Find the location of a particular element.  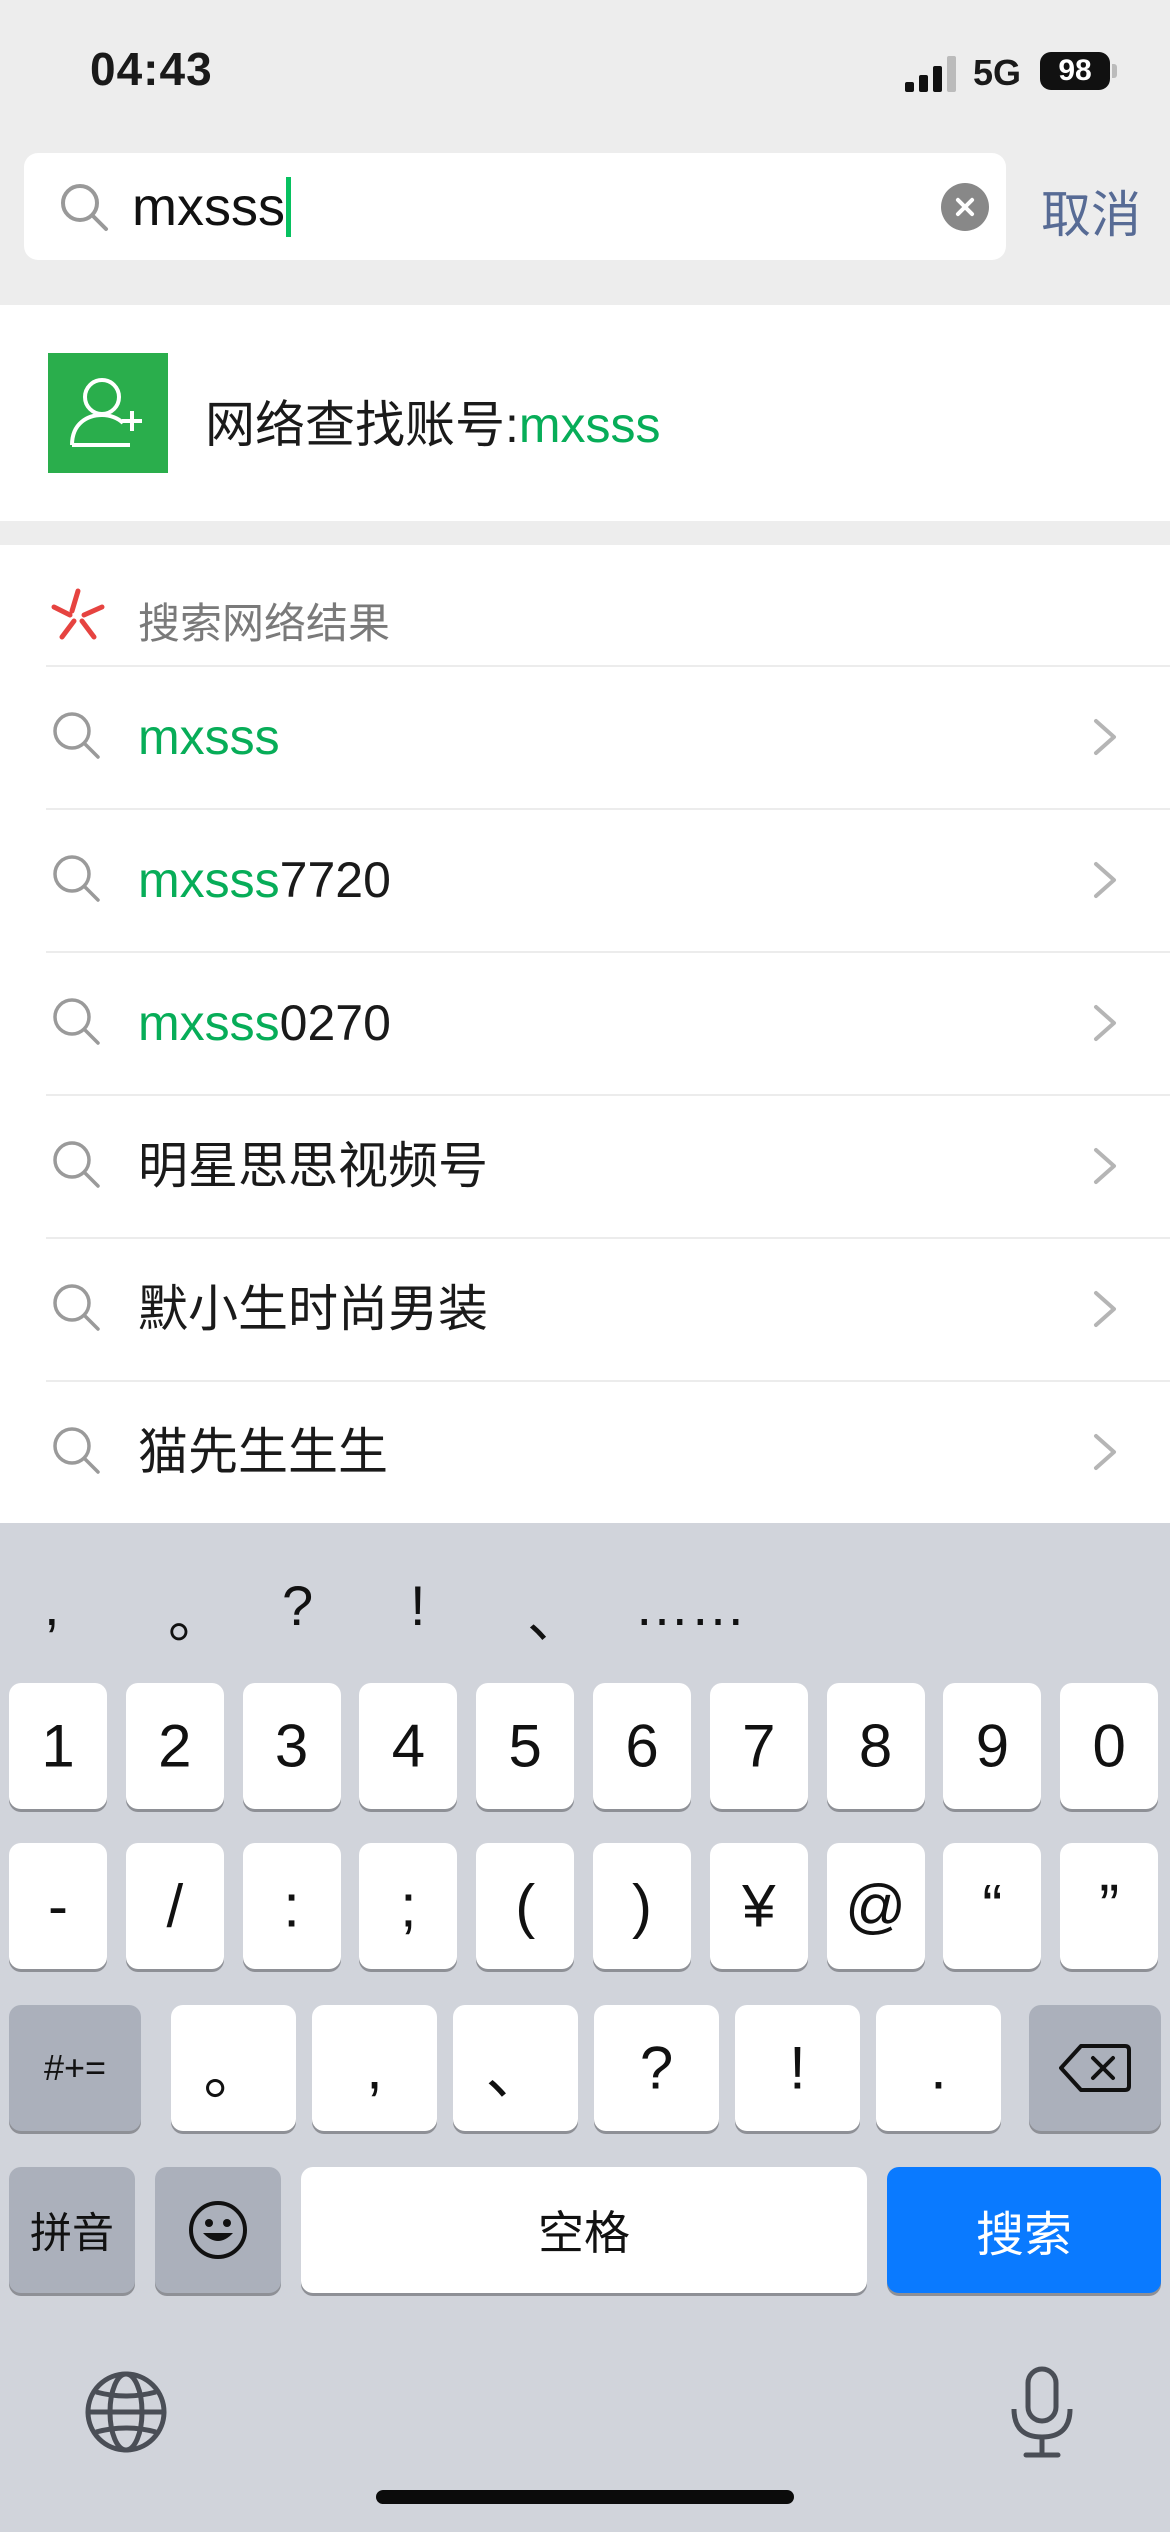

space-key: 空格 is located at coordinates (584, 2230).